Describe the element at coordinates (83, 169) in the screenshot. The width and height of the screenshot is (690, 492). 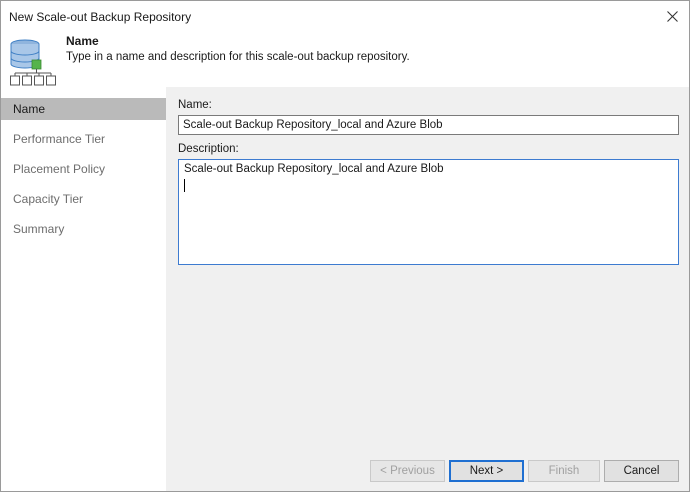
I see `sidebar-item-placement-policy: Placement Policy` at that location.